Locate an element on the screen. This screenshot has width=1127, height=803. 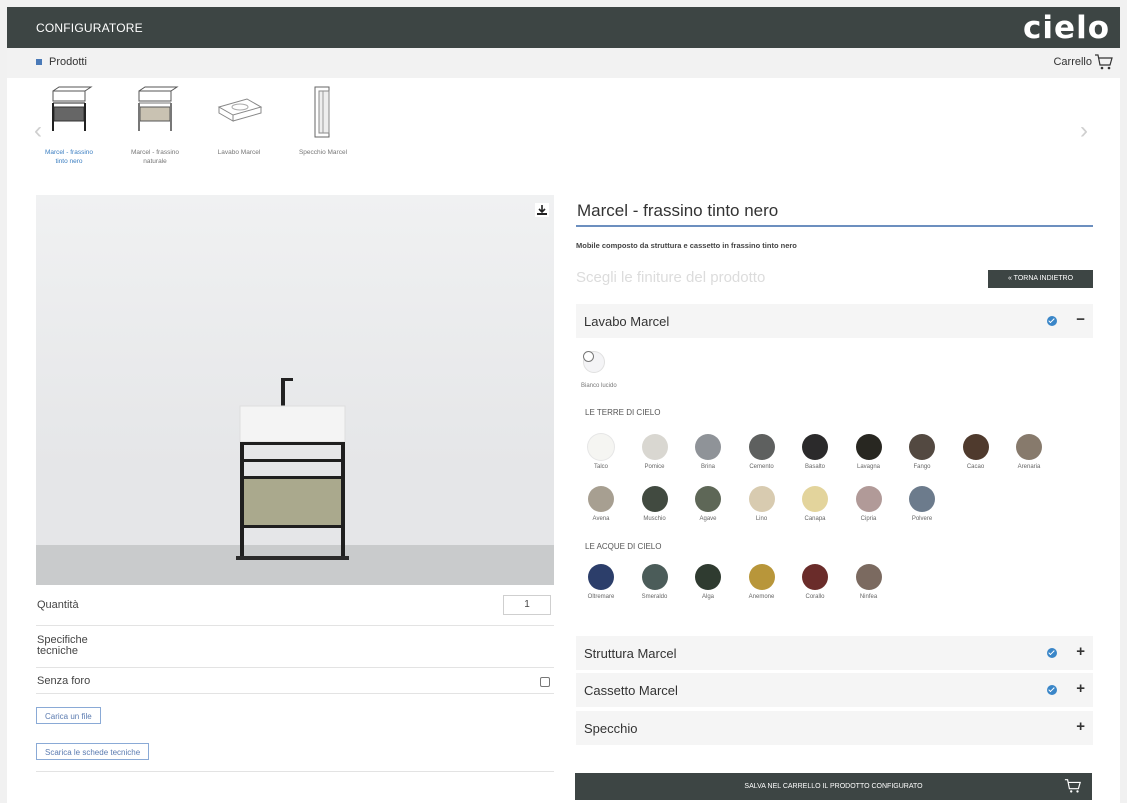
swatch-ninfea: Ninfea is located at coordinates (869, 582).